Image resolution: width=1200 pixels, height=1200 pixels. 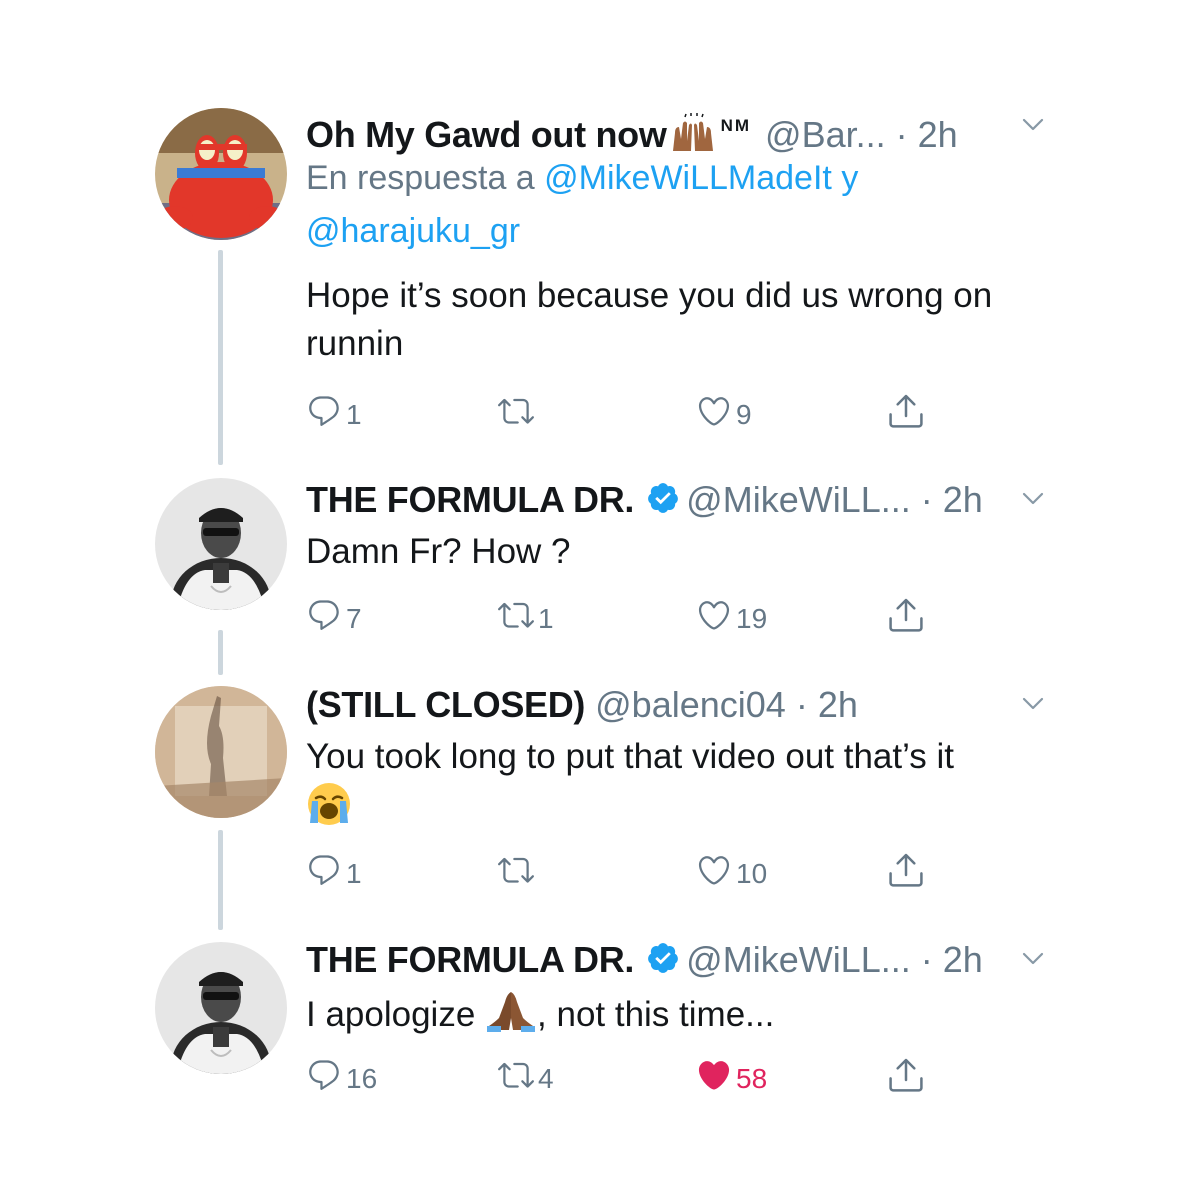 I want to click on tweet-actions: 7 1 19, so click(x=646, y=615).